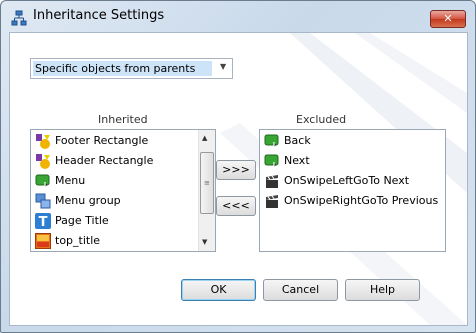  I want to click on scroll-thumb: ≡, so click(207, 183).